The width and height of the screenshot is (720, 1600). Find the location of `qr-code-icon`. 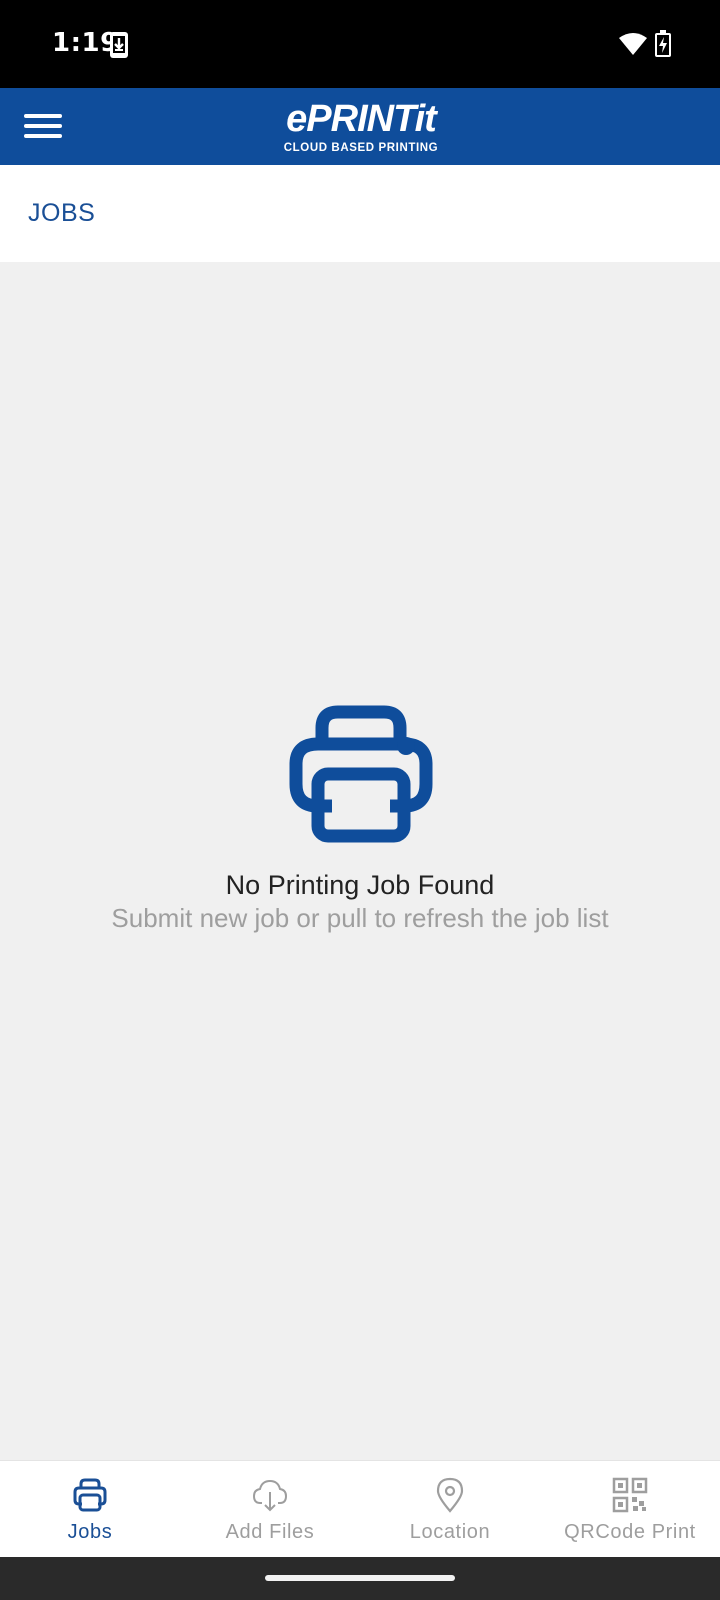

qr-code-icon is located at coordinates (630, 1495).